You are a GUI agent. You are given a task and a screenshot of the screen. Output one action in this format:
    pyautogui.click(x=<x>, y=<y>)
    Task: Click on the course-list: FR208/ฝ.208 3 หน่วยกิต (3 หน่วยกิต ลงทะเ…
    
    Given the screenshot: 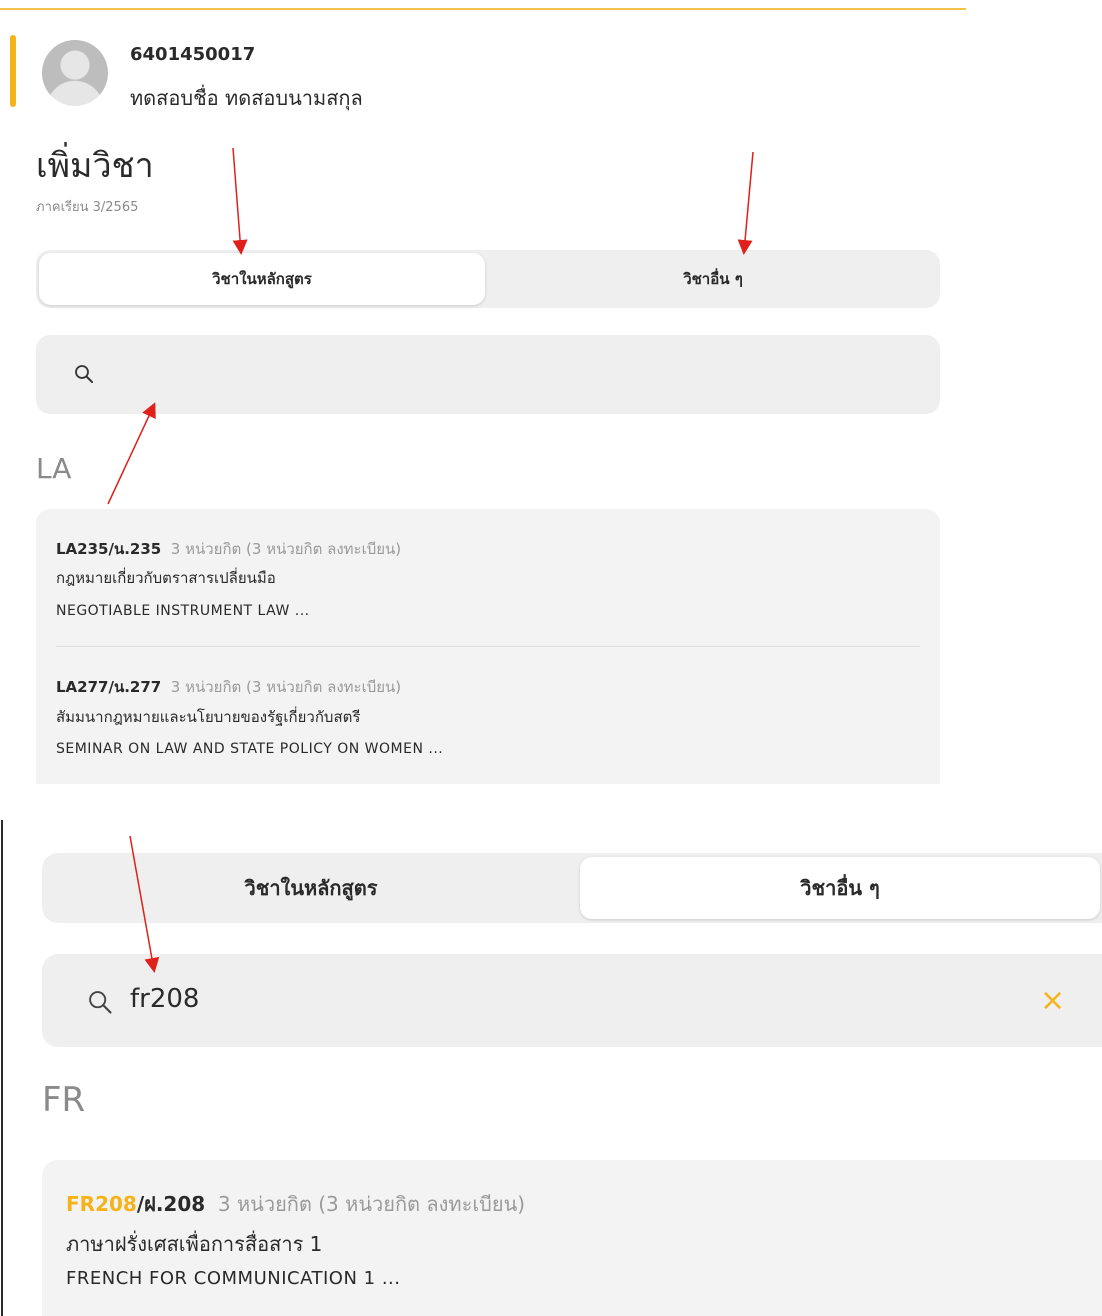 What is the action you would take?
    pyautogui.click(x=572, y=1238)
    